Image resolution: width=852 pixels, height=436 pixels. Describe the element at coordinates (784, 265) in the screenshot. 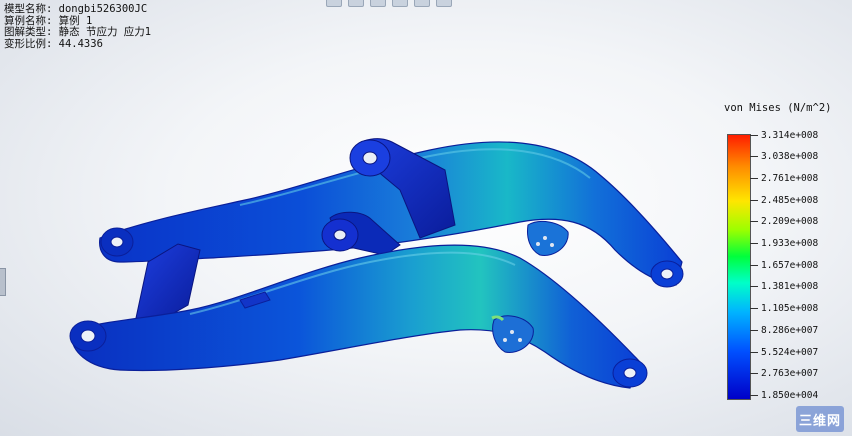

I see `legend-tick: 1.657e+008` at that location.